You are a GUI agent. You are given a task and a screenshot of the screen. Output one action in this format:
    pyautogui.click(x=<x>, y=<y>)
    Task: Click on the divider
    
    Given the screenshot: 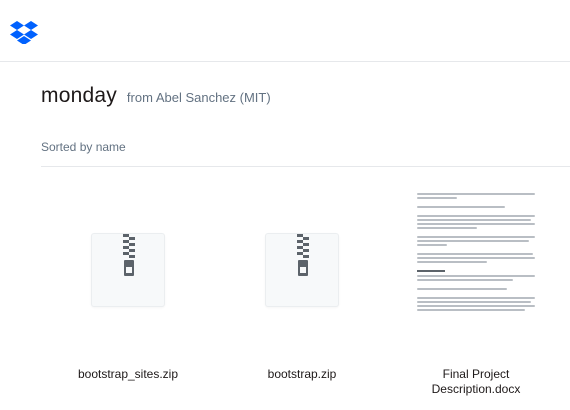 What is the action you would take?
    pyautogui.click(x=305, y=166)
    